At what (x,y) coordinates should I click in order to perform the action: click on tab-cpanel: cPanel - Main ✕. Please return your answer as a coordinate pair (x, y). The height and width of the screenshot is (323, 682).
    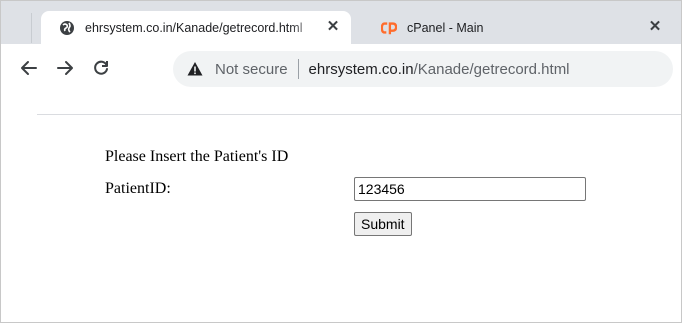
    Looking at the image, I should click on (518, 27).